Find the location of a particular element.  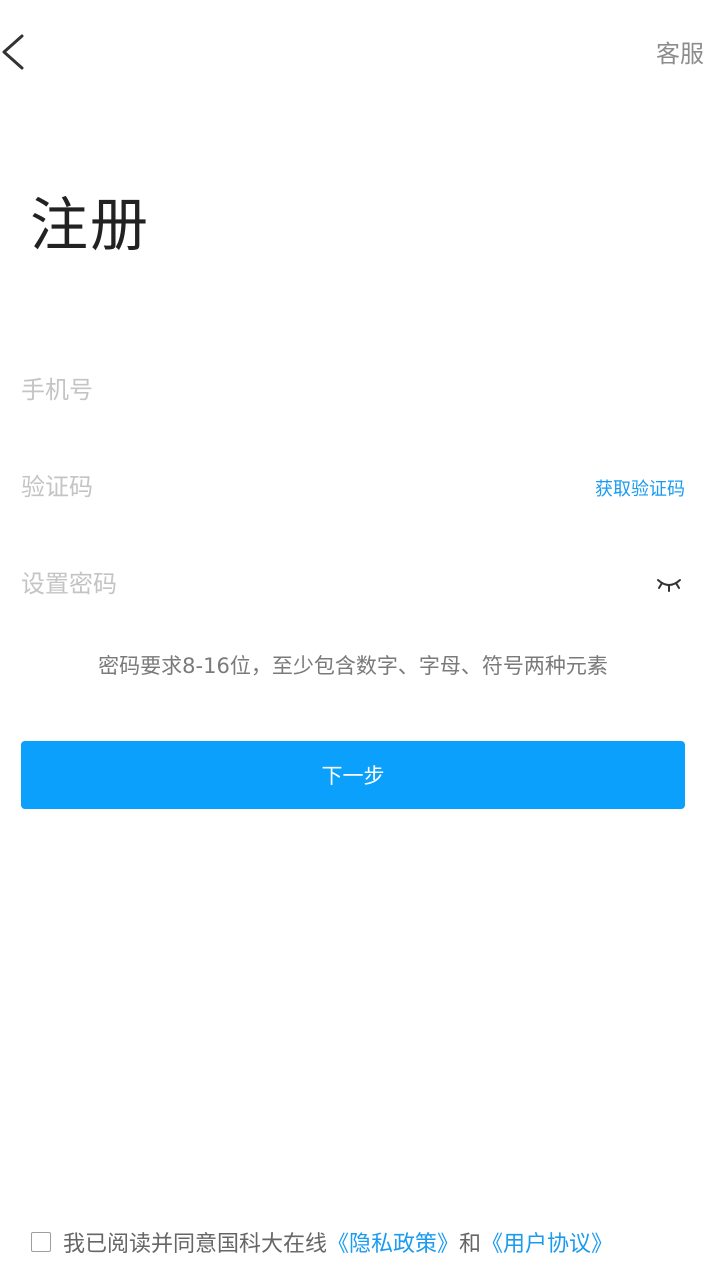

privacy-policy-link: 《隐私政策》 is located at coordinates (393, 1242).